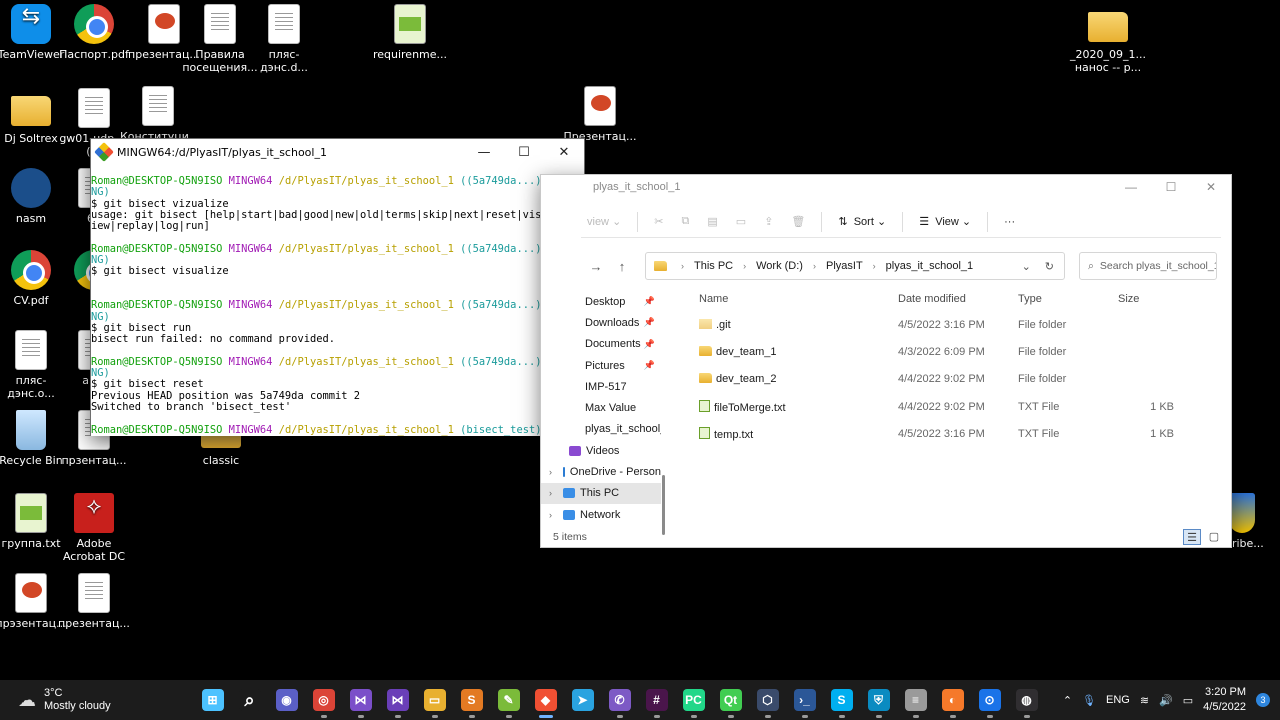 The width and height of the screenshot is (1280, 720). I want to click on slack-app: #, so click(656, 700).